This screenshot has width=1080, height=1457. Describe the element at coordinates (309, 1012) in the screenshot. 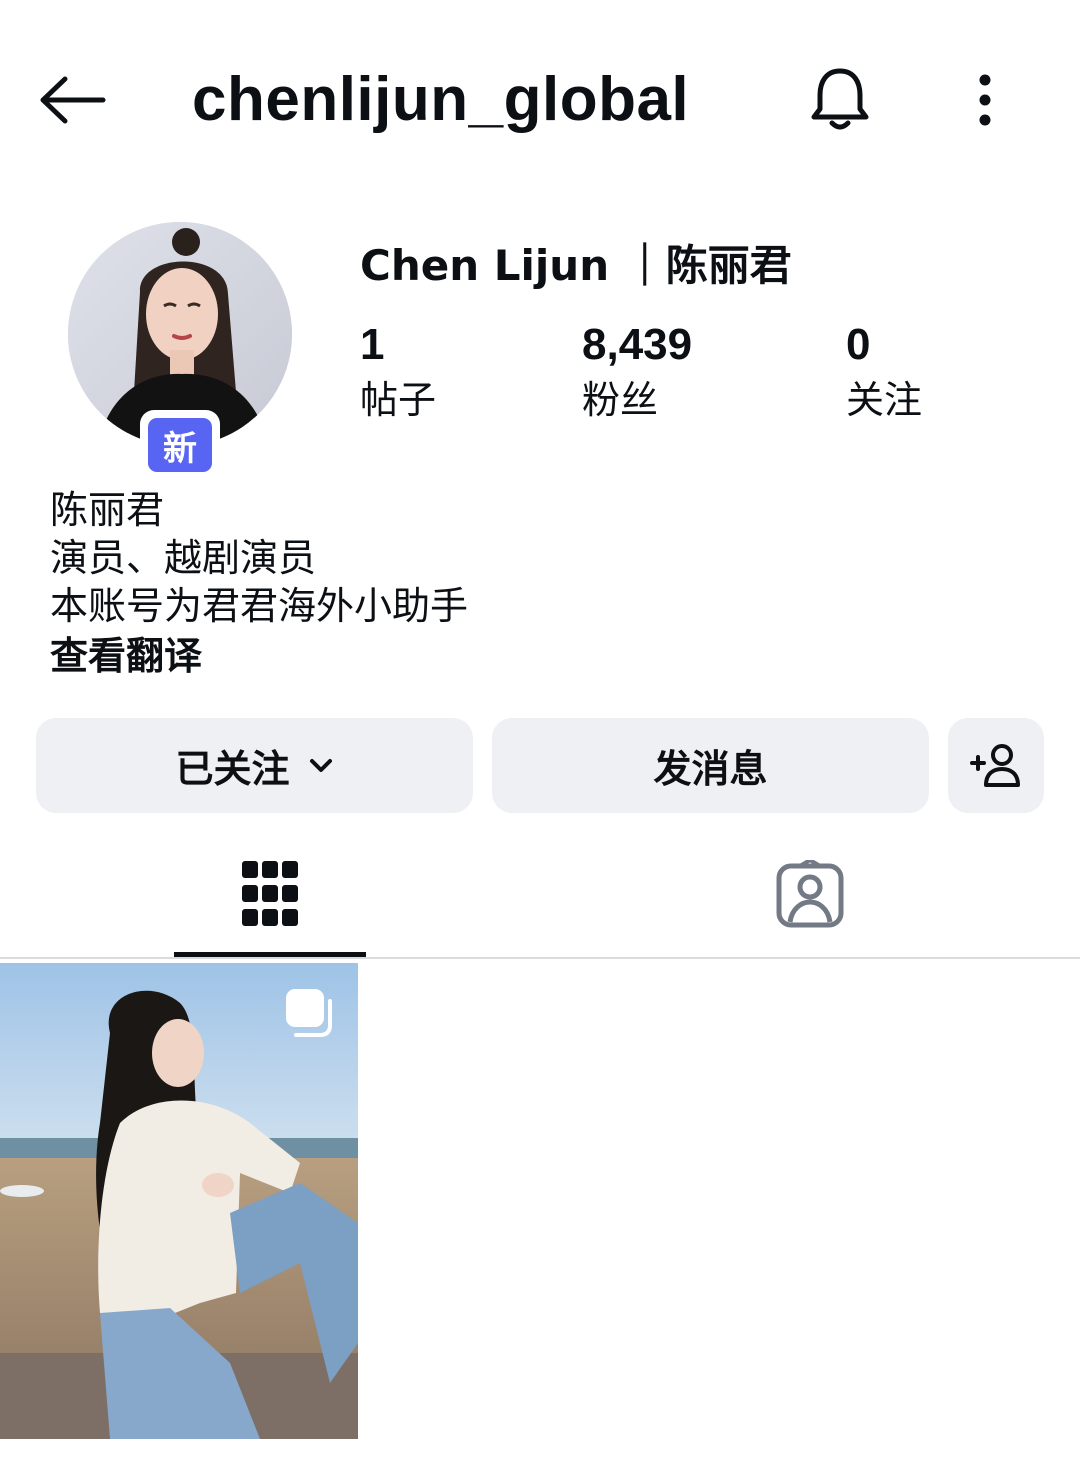

I see `multiple-images-icon` at that location.